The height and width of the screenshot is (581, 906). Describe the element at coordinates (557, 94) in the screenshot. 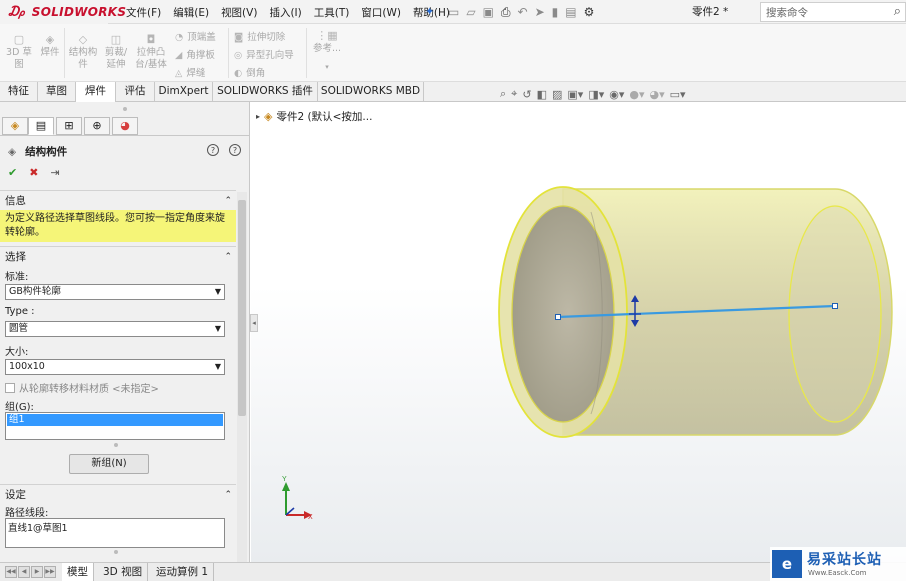

I see `dynamic-annotation-icon: ▨` at that location.